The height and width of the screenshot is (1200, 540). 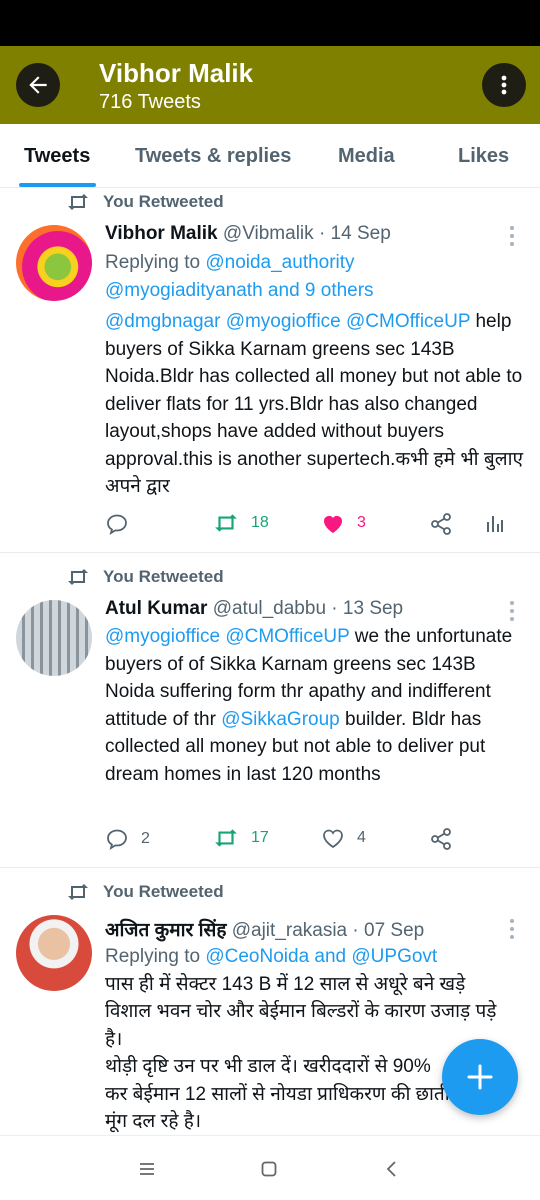 I want to click on like-count: 3, so click(x=361, y=522).